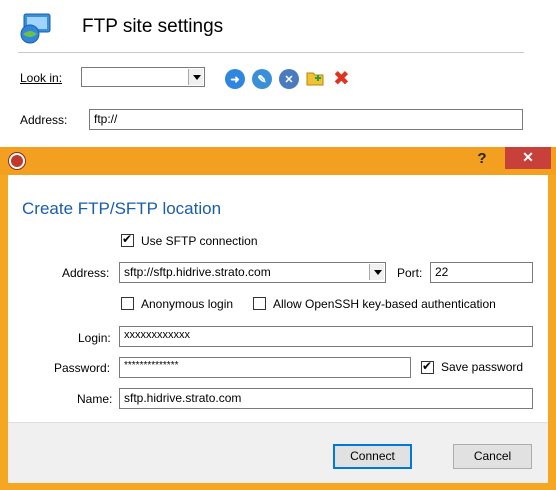 The image size is (556, 490). I want to click on anonymous-login-label: Anonymous login, so click(187, 304).